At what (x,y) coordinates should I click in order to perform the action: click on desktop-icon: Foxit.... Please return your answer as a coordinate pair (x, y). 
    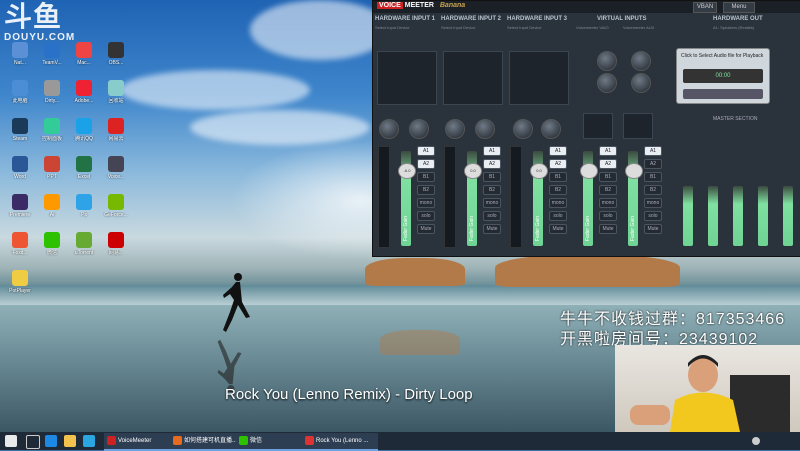
    Looking at the image, I should click on (20, 252).